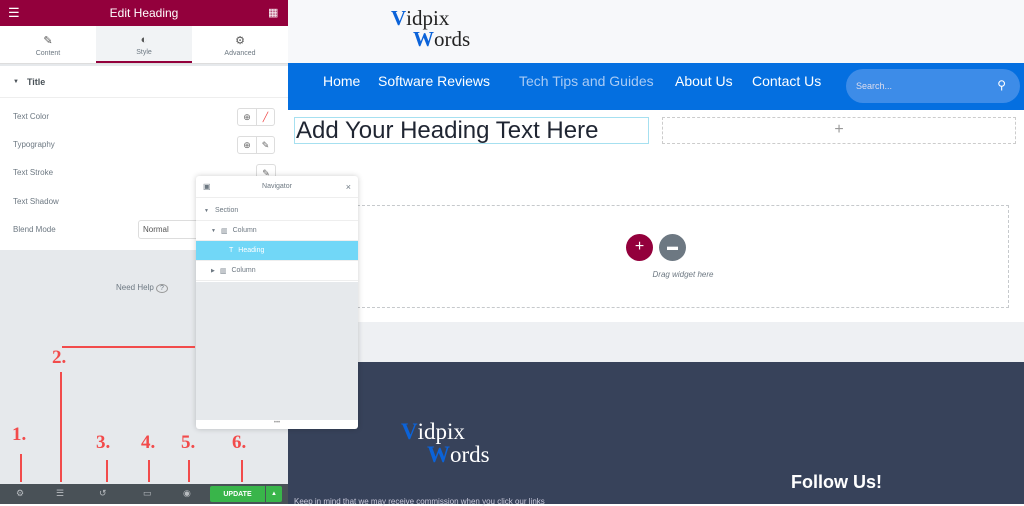  I want to click on navigator-title: Navigator, so click(277, 186).